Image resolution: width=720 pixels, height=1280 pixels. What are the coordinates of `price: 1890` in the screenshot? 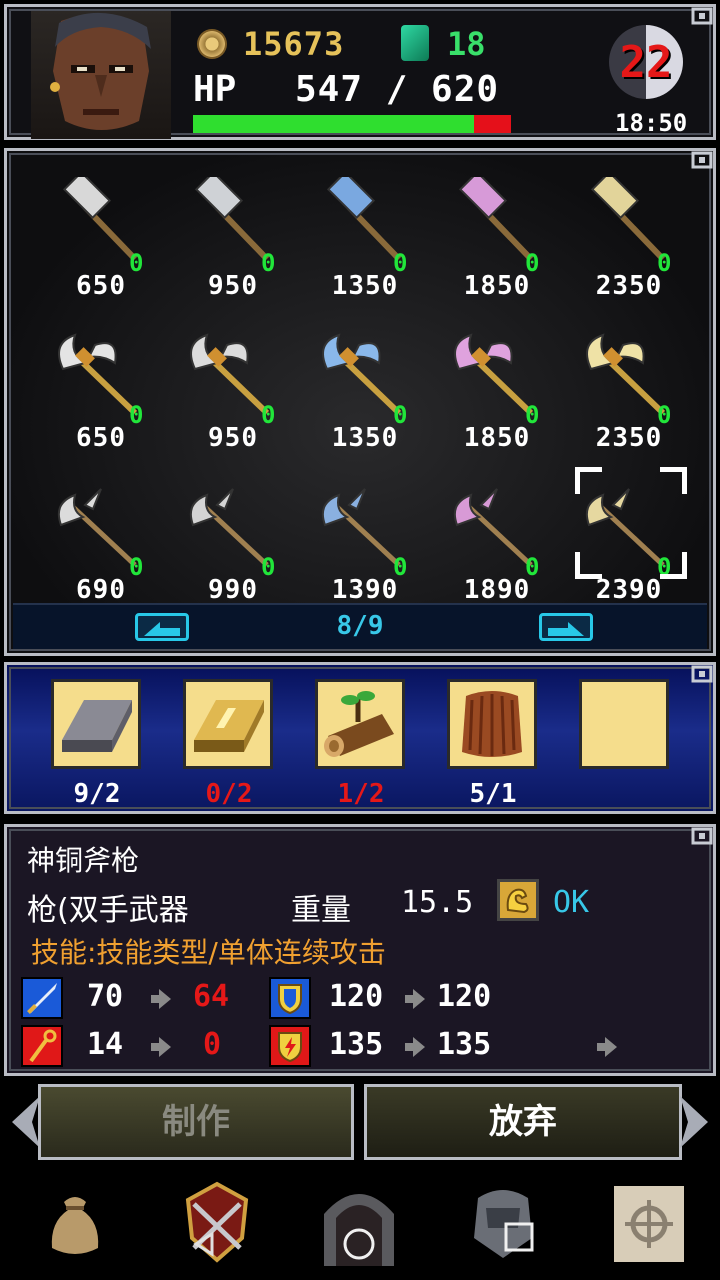 It's located at (497, 590).